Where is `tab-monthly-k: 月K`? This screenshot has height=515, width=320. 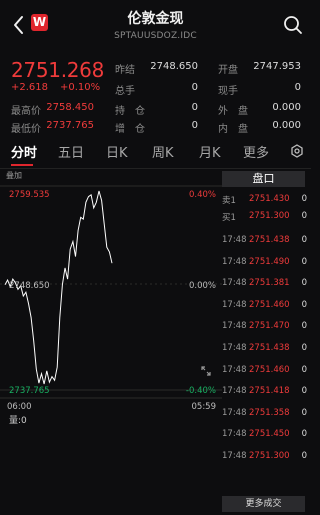
tab-monthly-k: 月K is located at coordinates (210, 151).